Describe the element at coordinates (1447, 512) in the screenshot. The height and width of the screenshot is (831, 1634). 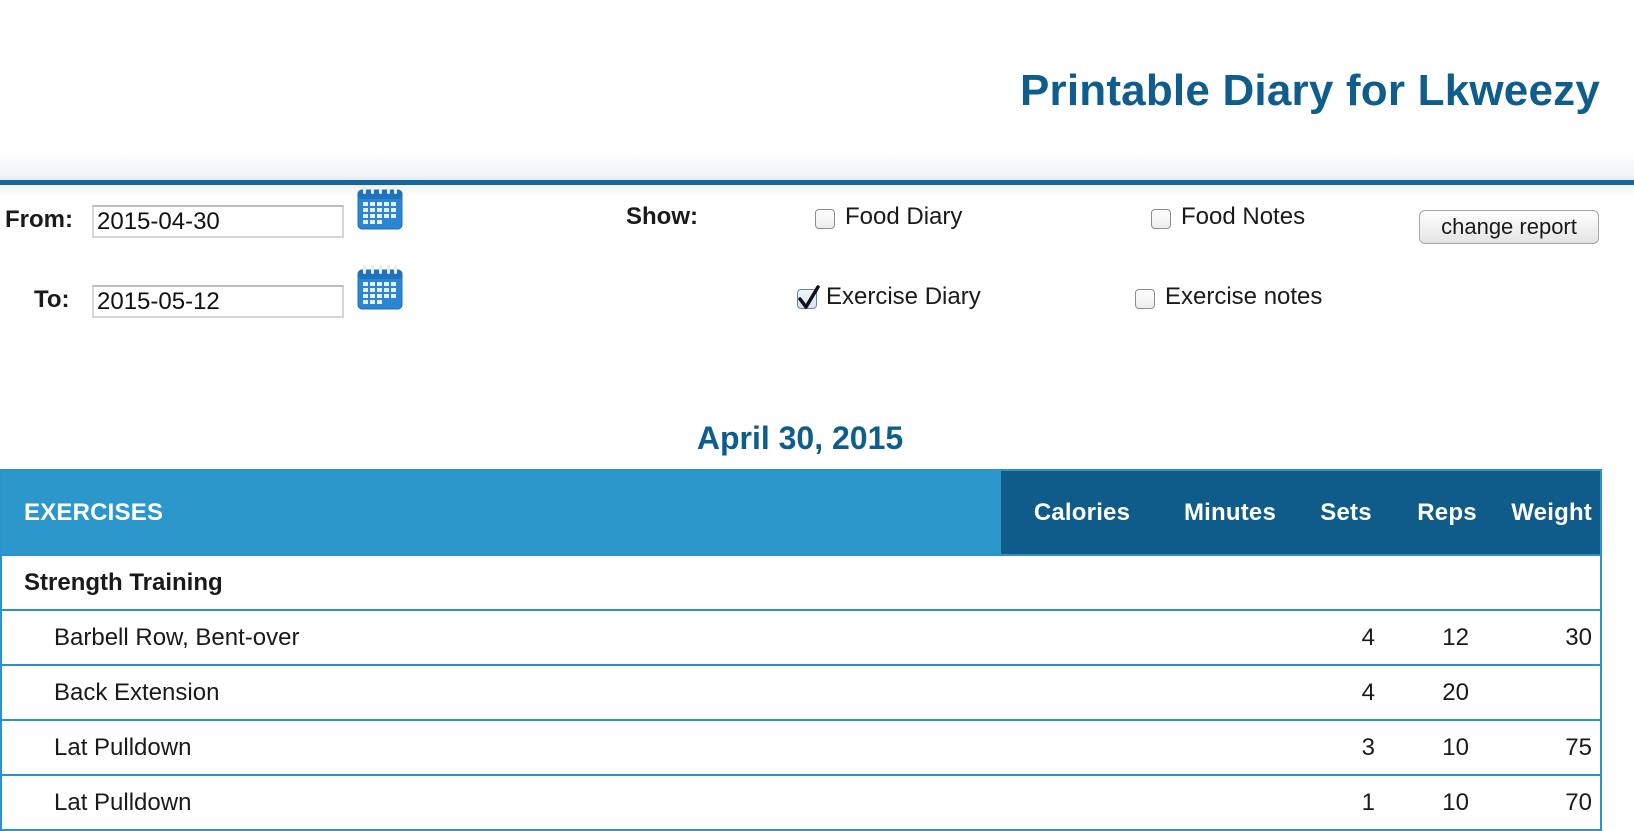
I see `reps-column-header: Reps` at that location.